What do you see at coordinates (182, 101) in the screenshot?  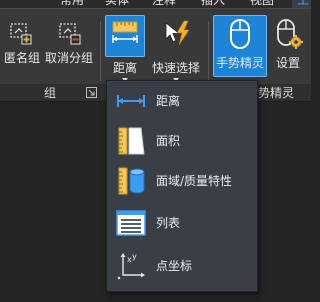 I see `menu-item-distance: 距离` at bounding box center [182, 101].